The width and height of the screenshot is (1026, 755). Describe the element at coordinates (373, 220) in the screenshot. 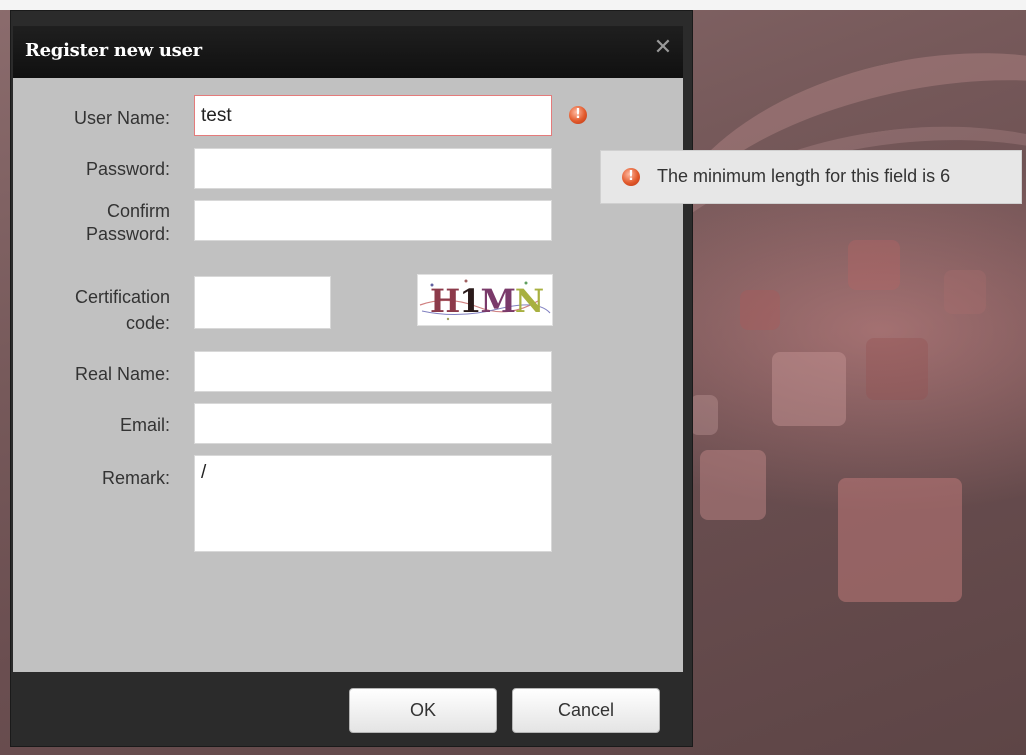

I see `confirm-password-input` at that location.